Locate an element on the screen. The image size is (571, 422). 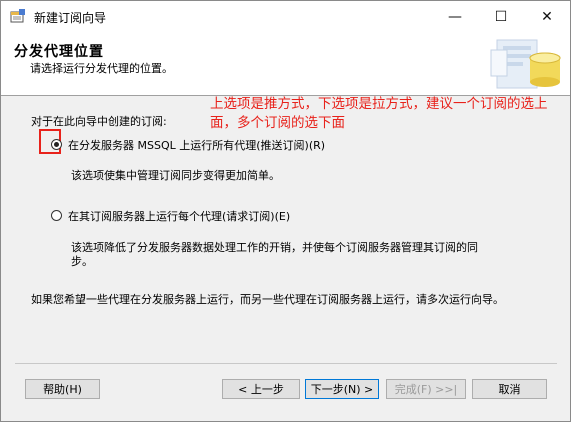
radio-selected-dot is located at coordinates (56, 144).